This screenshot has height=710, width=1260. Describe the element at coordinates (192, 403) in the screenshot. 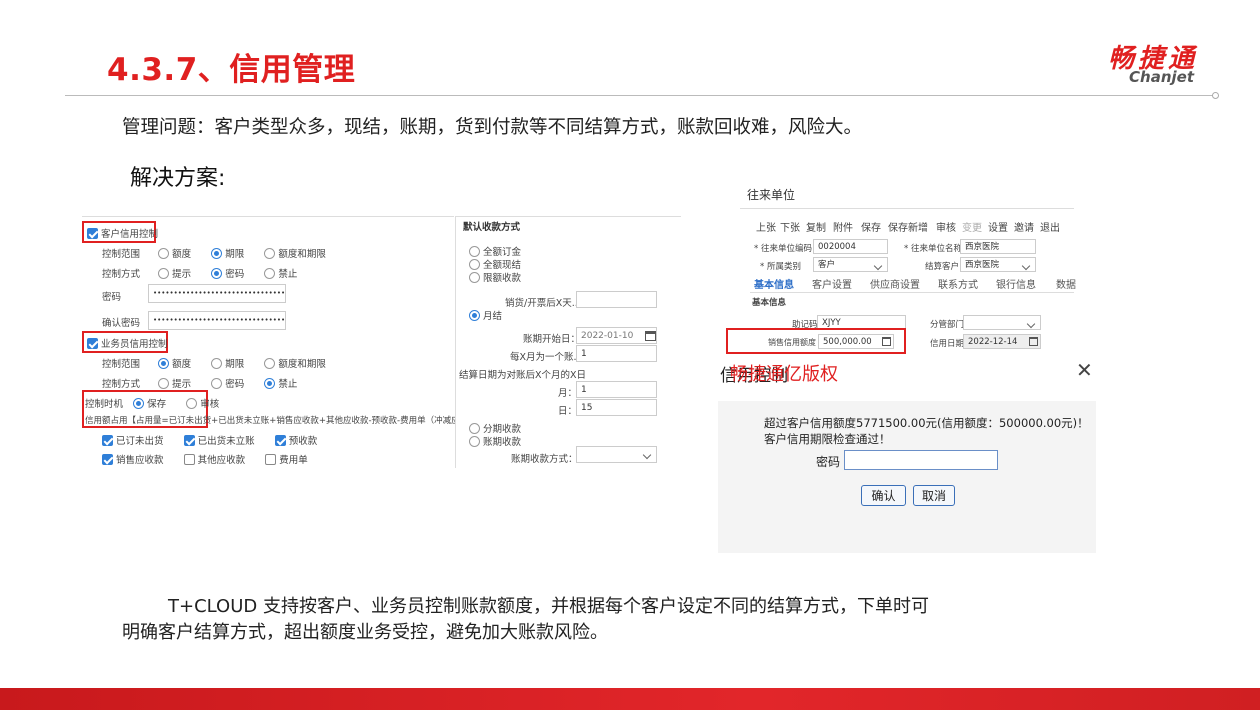

I see `timing-audit-radio` at that location.